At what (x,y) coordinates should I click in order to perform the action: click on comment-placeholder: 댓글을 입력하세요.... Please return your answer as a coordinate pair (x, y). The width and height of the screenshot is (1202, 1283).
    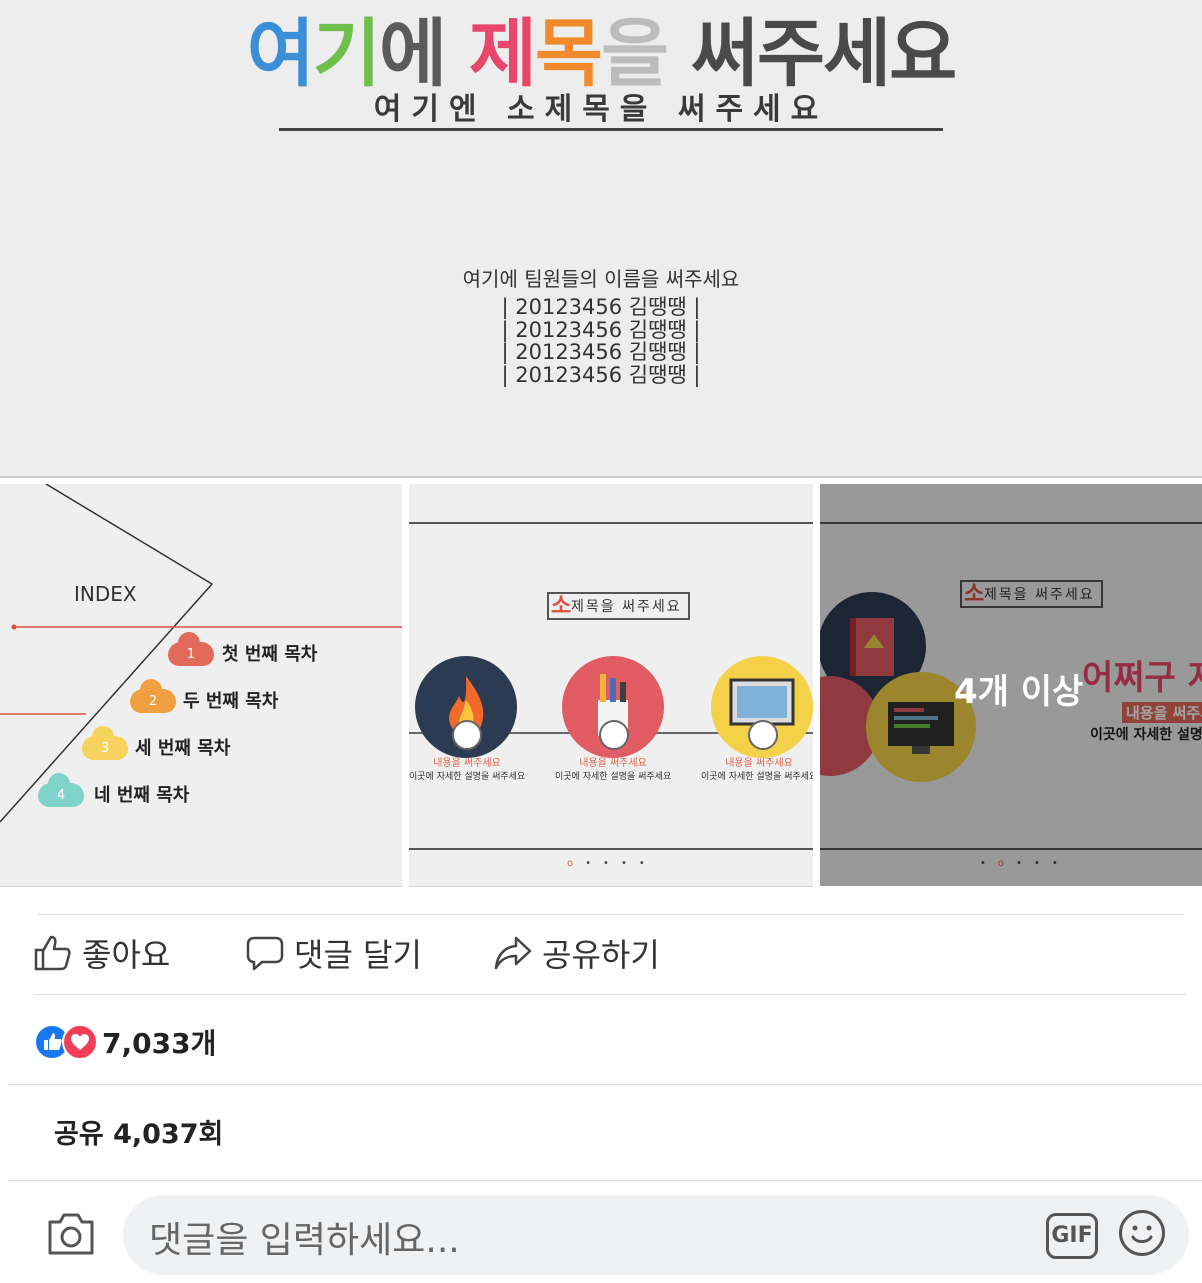
    Looking at the image, I should click on (304, 1240).